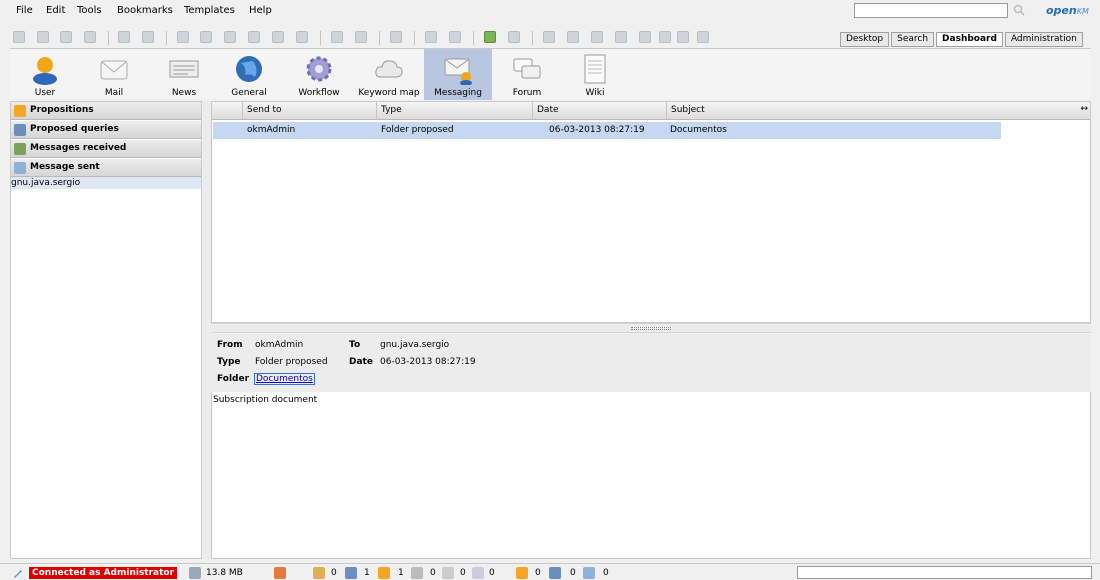 The height and width of the screenshot is (580, 1100). I want to click on unsubscribe-icon, so click(455, 37).